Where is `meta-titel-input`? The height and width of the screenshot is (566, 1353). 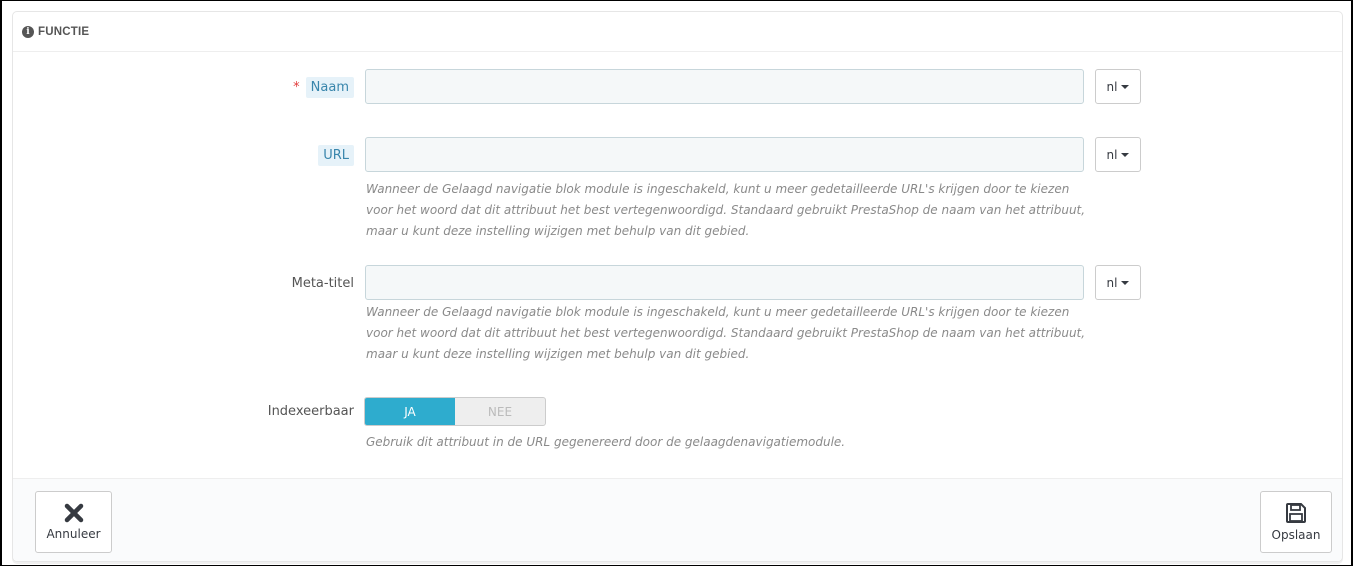 meta-titel-input is located at coordinates (724, 282).